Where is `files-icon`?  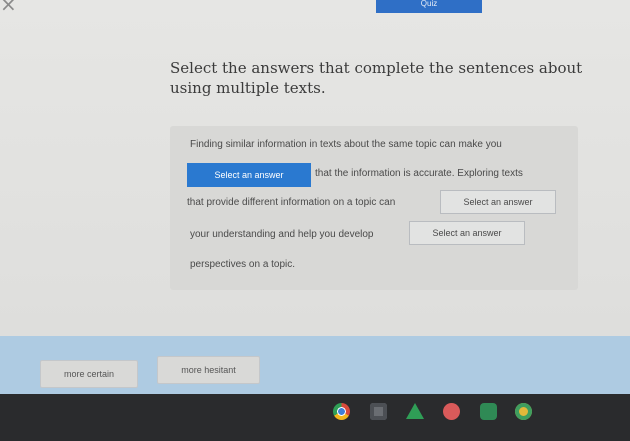
files-icon is located at coordinates (378, 411).